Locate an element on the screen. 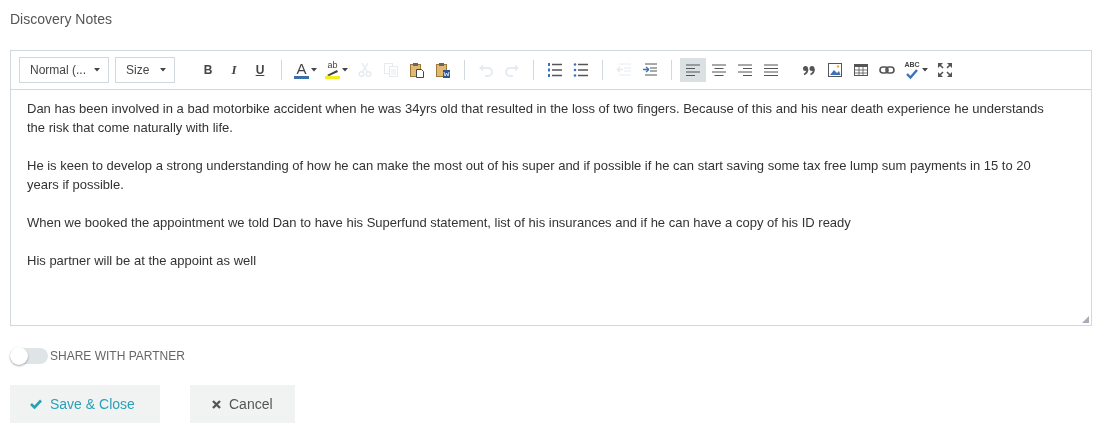  align-center-icon is located at coordinates (719, 70).